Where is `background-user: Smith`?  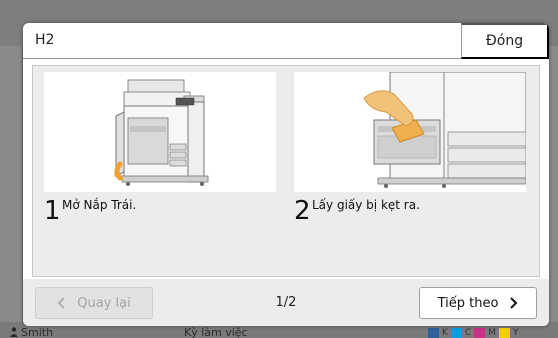
background-user: Smith is located at coordinates (31, 332).